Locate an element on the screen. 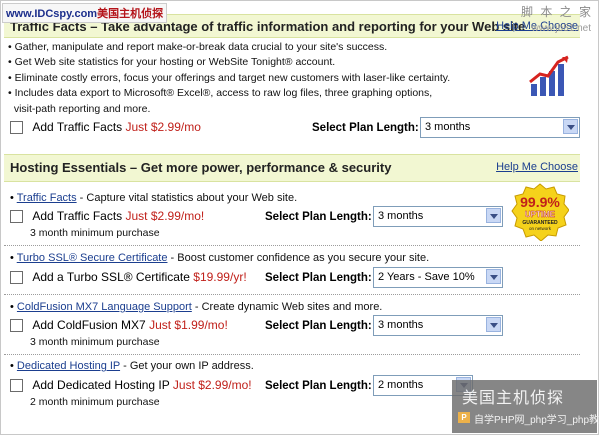 The height and width of the screenshot is (435, 599). item2-add-row: Add a Turbo SSL® Certificate $19.99/yr! is located at coordinates (128, 277).